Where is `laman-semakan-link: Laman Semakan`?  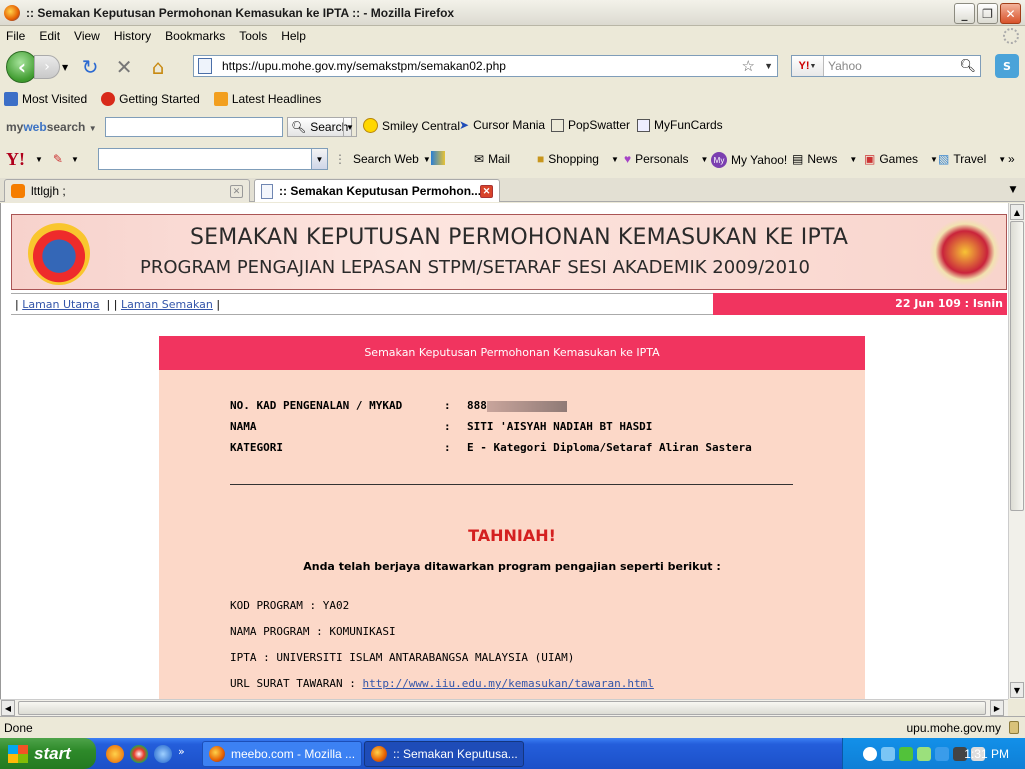
laman-semakan-link: Laman Semakan is located at coordinates (167, 304).